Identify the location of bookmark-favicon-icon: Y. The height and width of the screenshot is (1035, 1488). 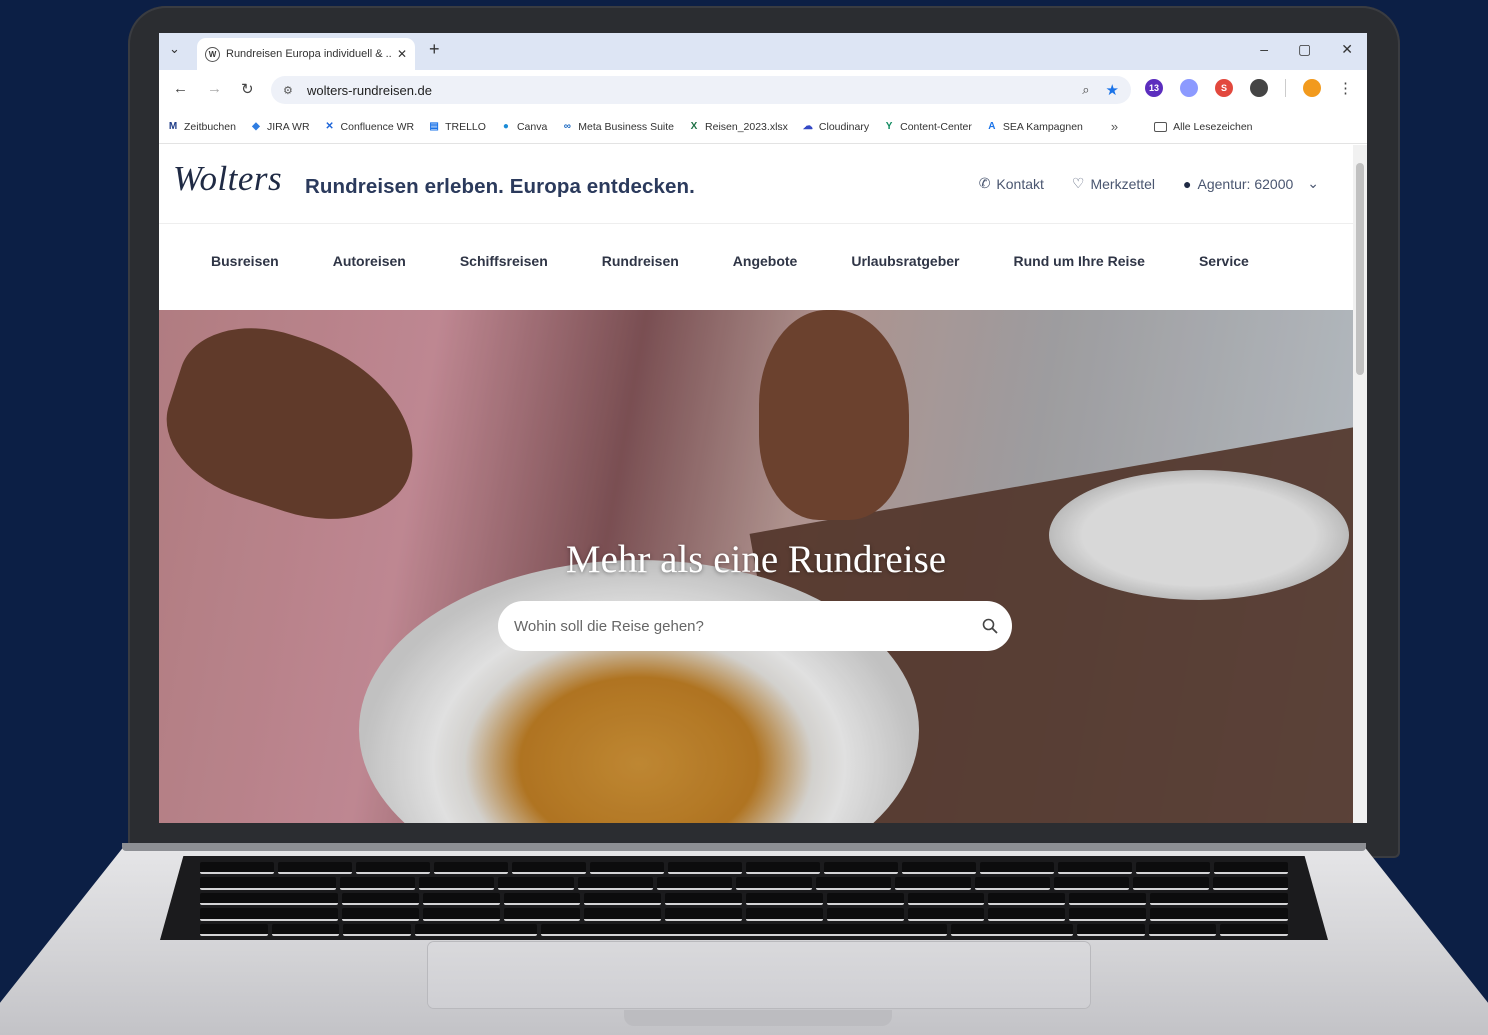
(889, 126).